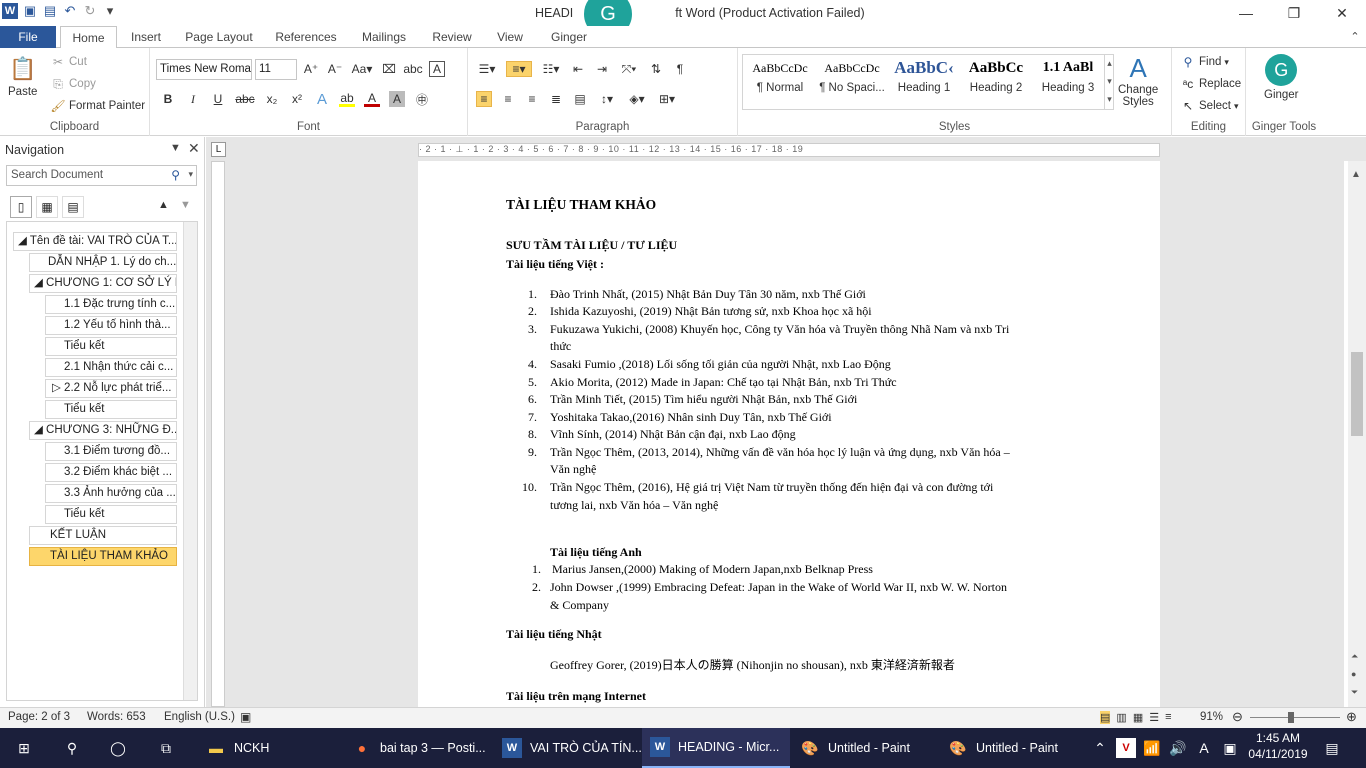 The width and height of the screenshot is (1366, 768). I want to click on tab-home: Home, so click(88, 37).